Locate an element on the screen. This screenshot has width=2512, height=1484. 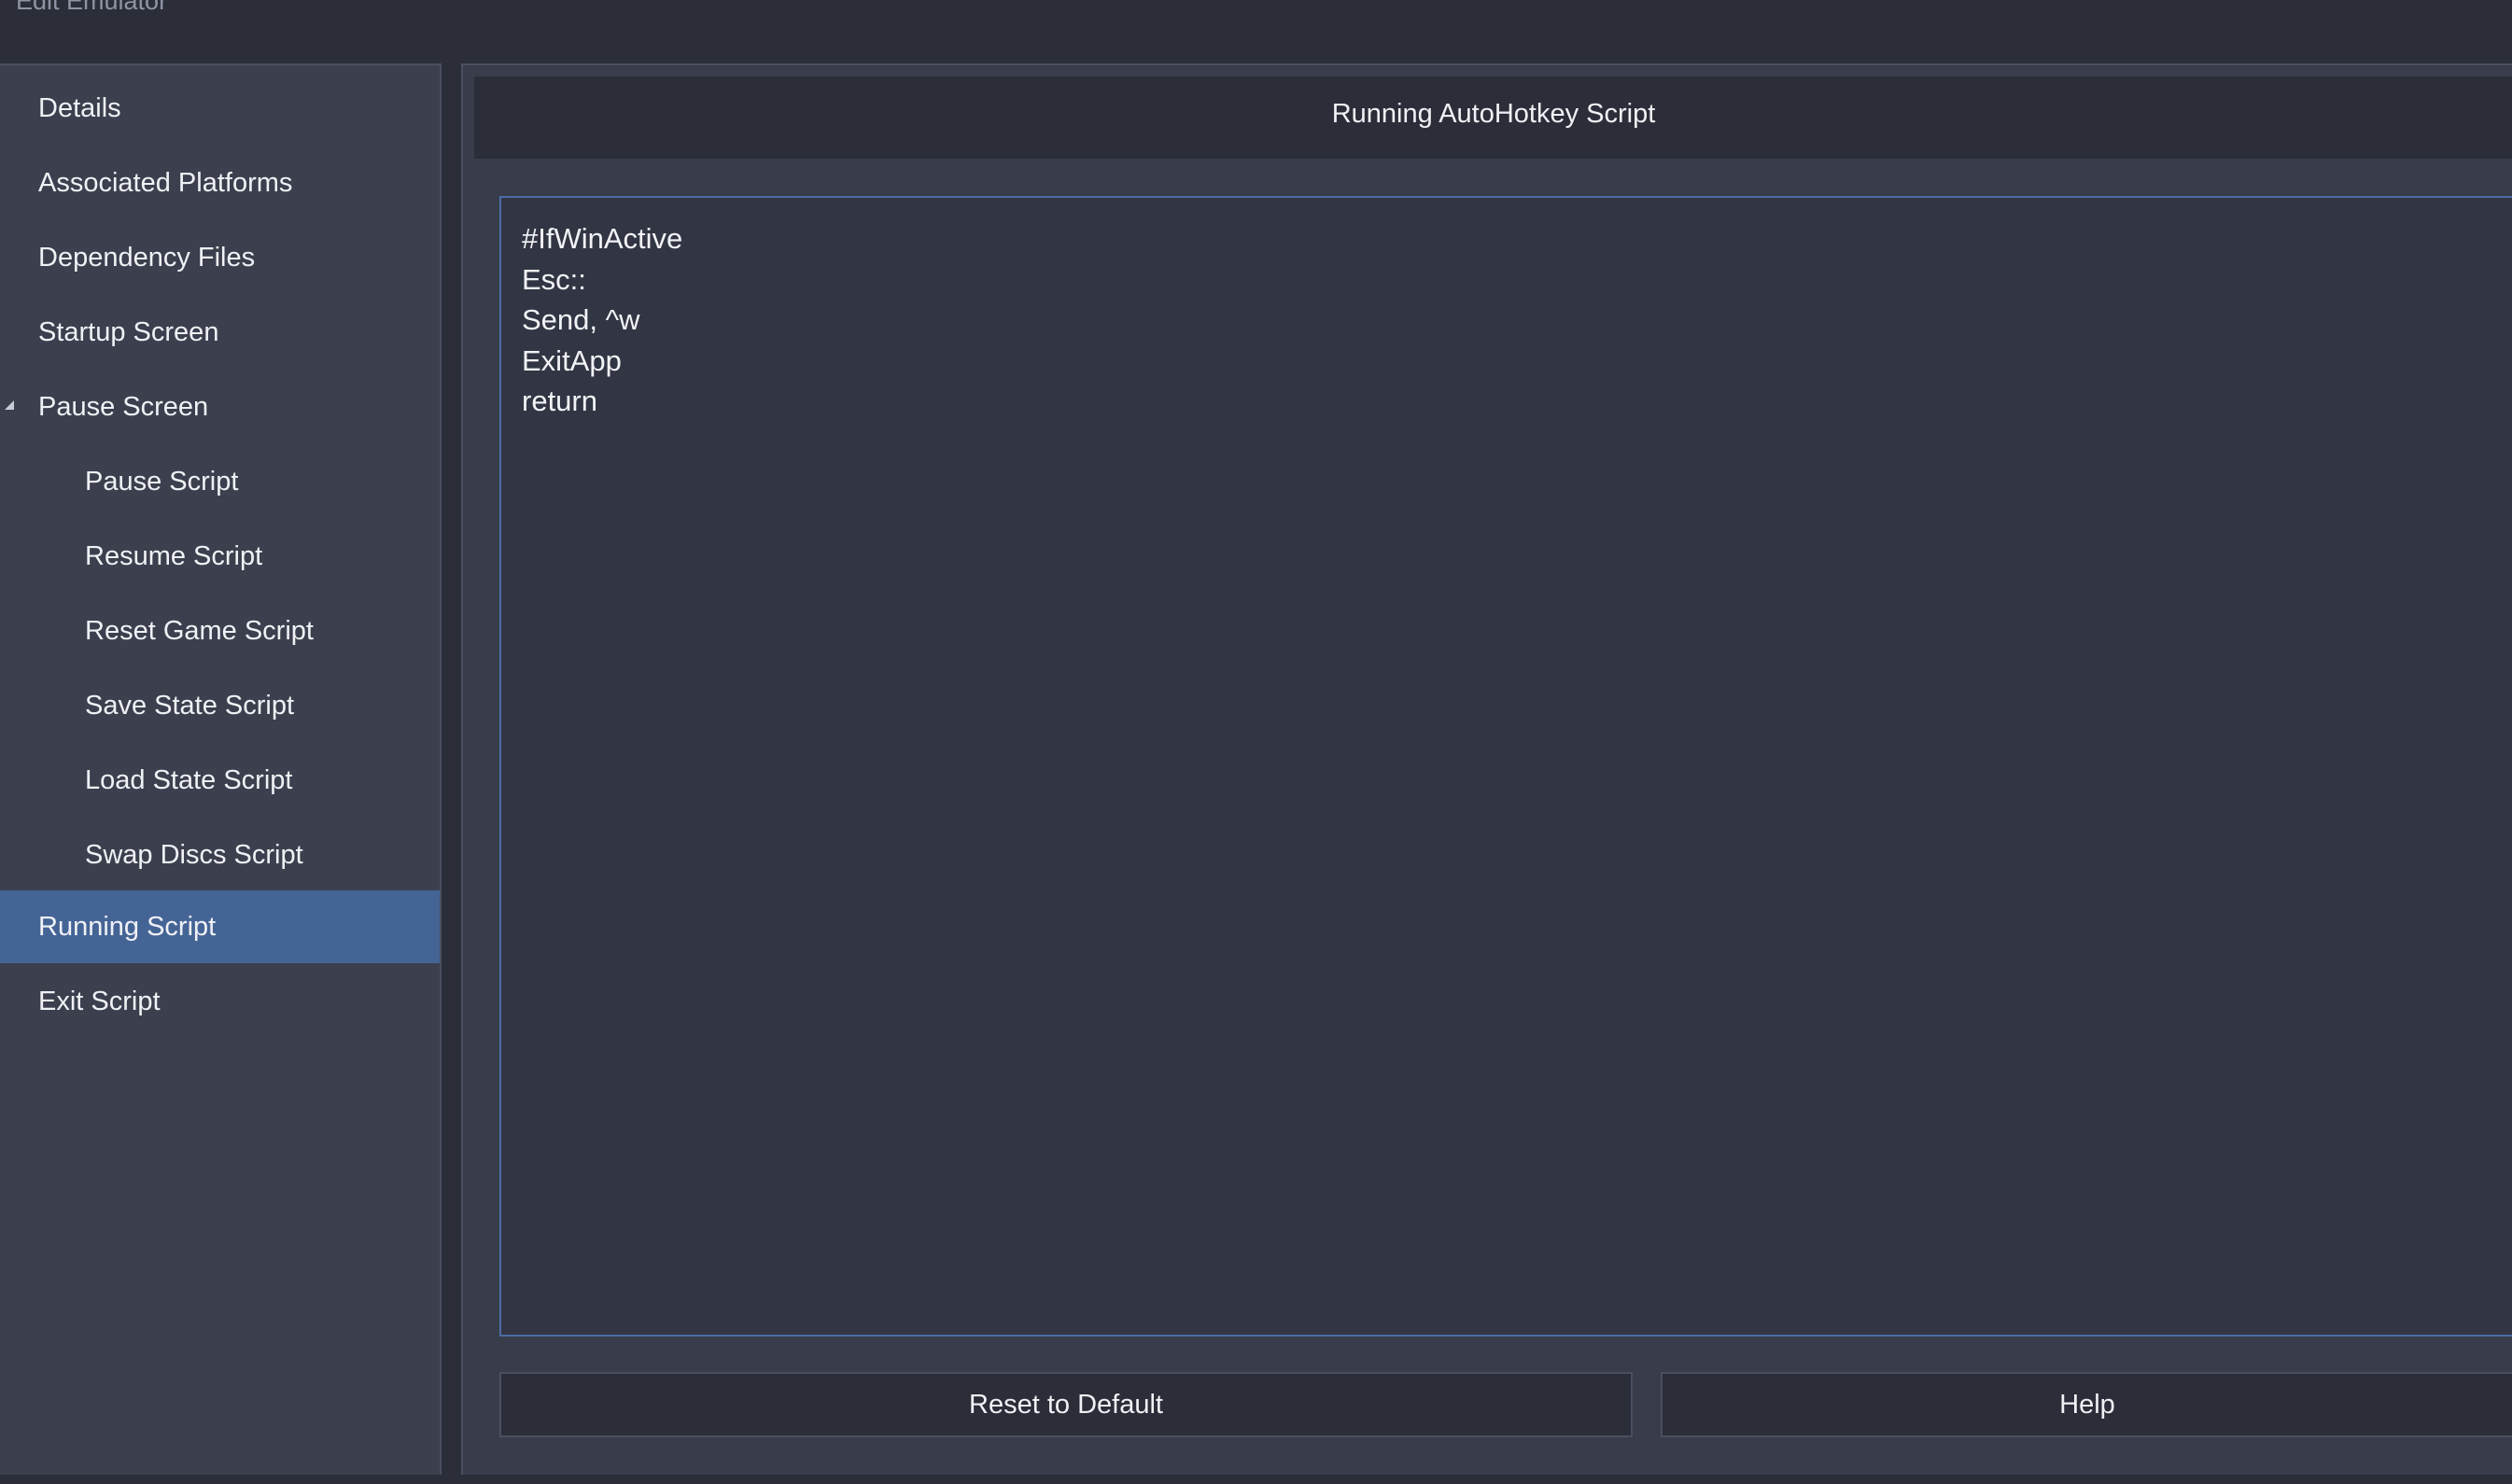
sidebar-item-resume-script: Resume Script is located at coordinates (220, 556).